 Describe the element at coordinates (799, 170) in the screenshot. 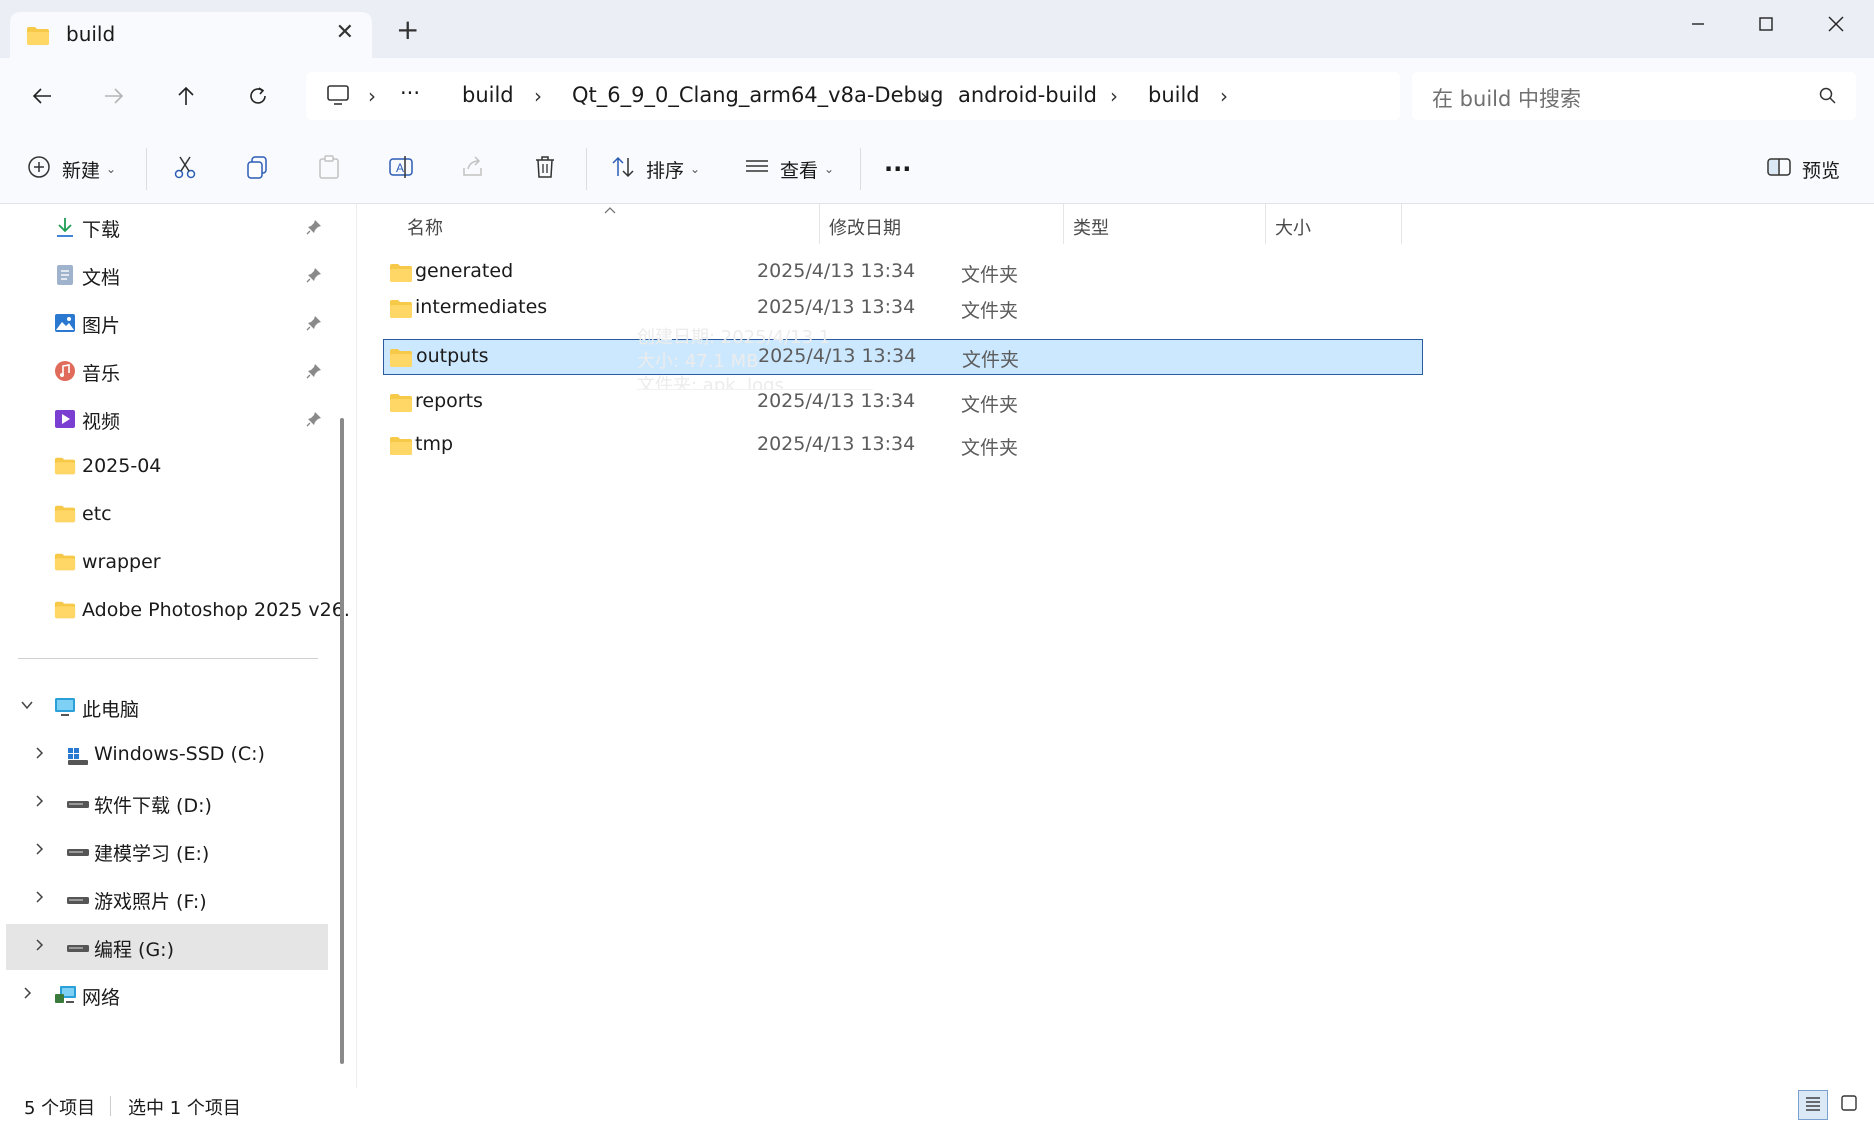

I see `view-label: 查看` at that location.